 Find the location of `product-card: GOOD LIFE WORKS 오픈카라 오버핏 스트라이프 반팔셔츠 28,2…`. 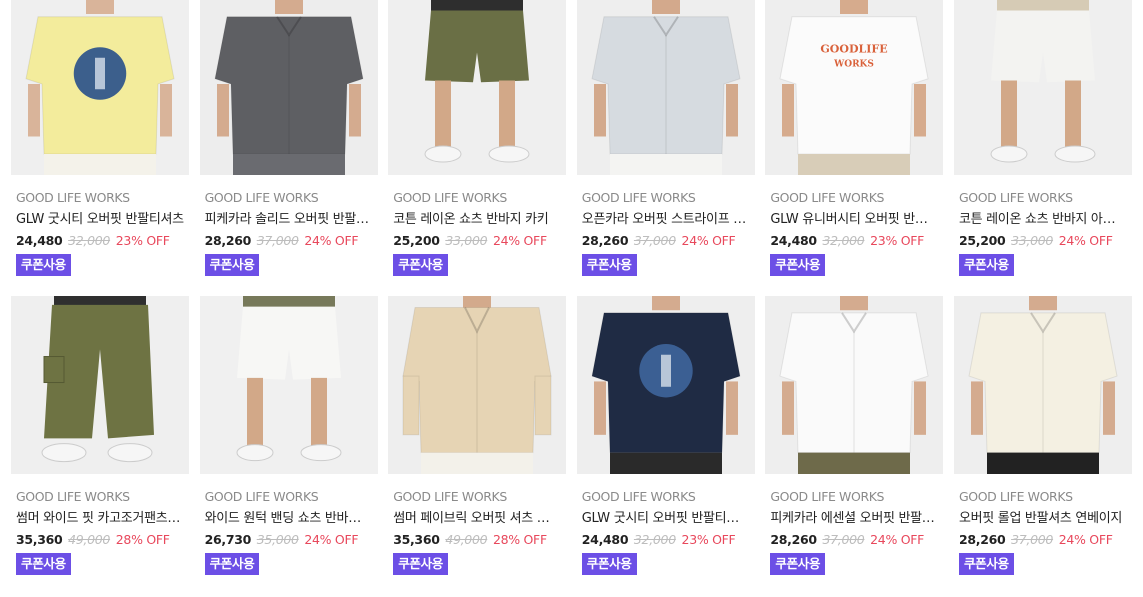

product-card: GOOD LIFE WORKS 오픈카라 오버핏 스트라이프 반팔셔츠 28,2… is located at coordinates (665, 146).